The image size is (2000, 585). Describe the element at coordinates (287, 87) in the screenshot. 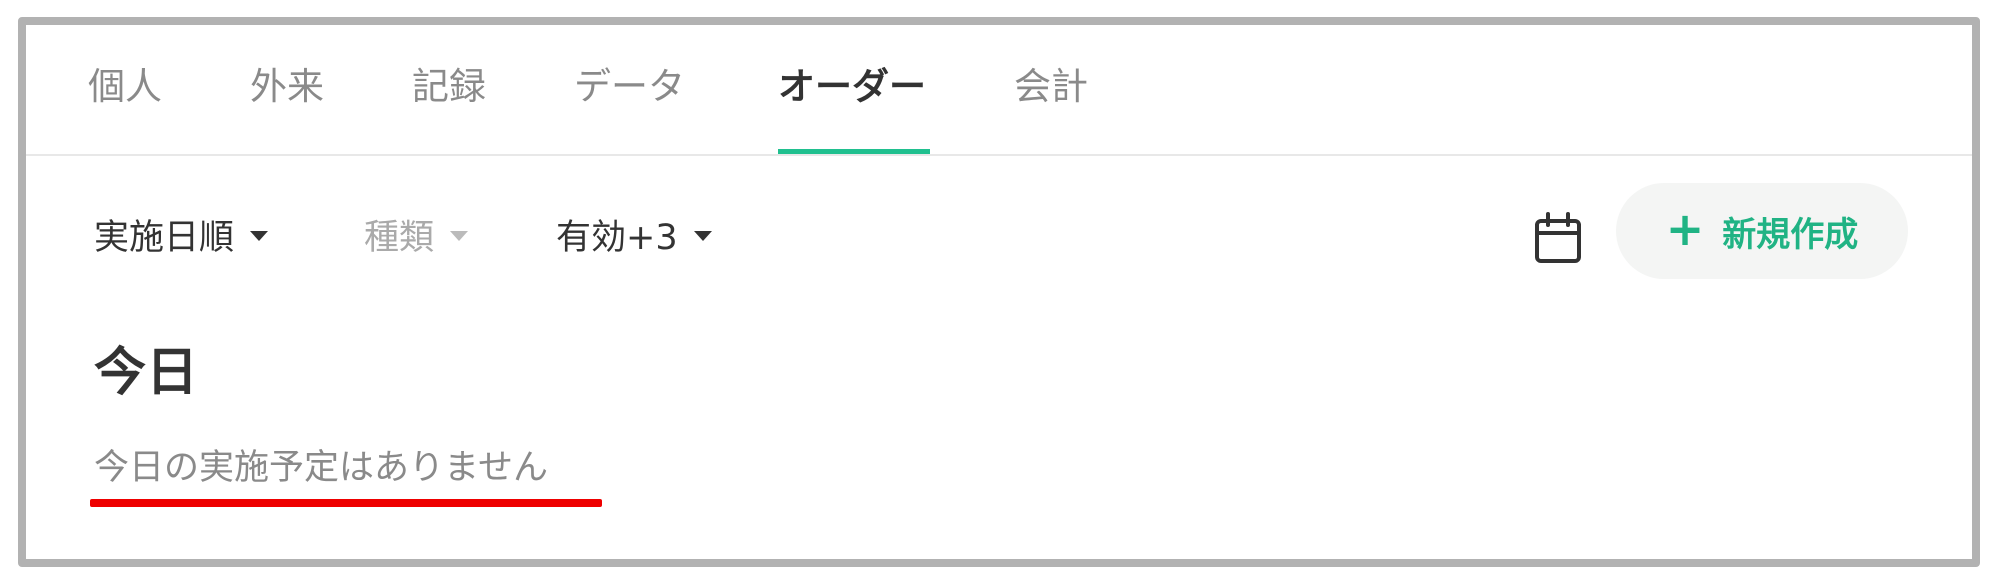

I see `tab-outpatient: 外来` at that location.